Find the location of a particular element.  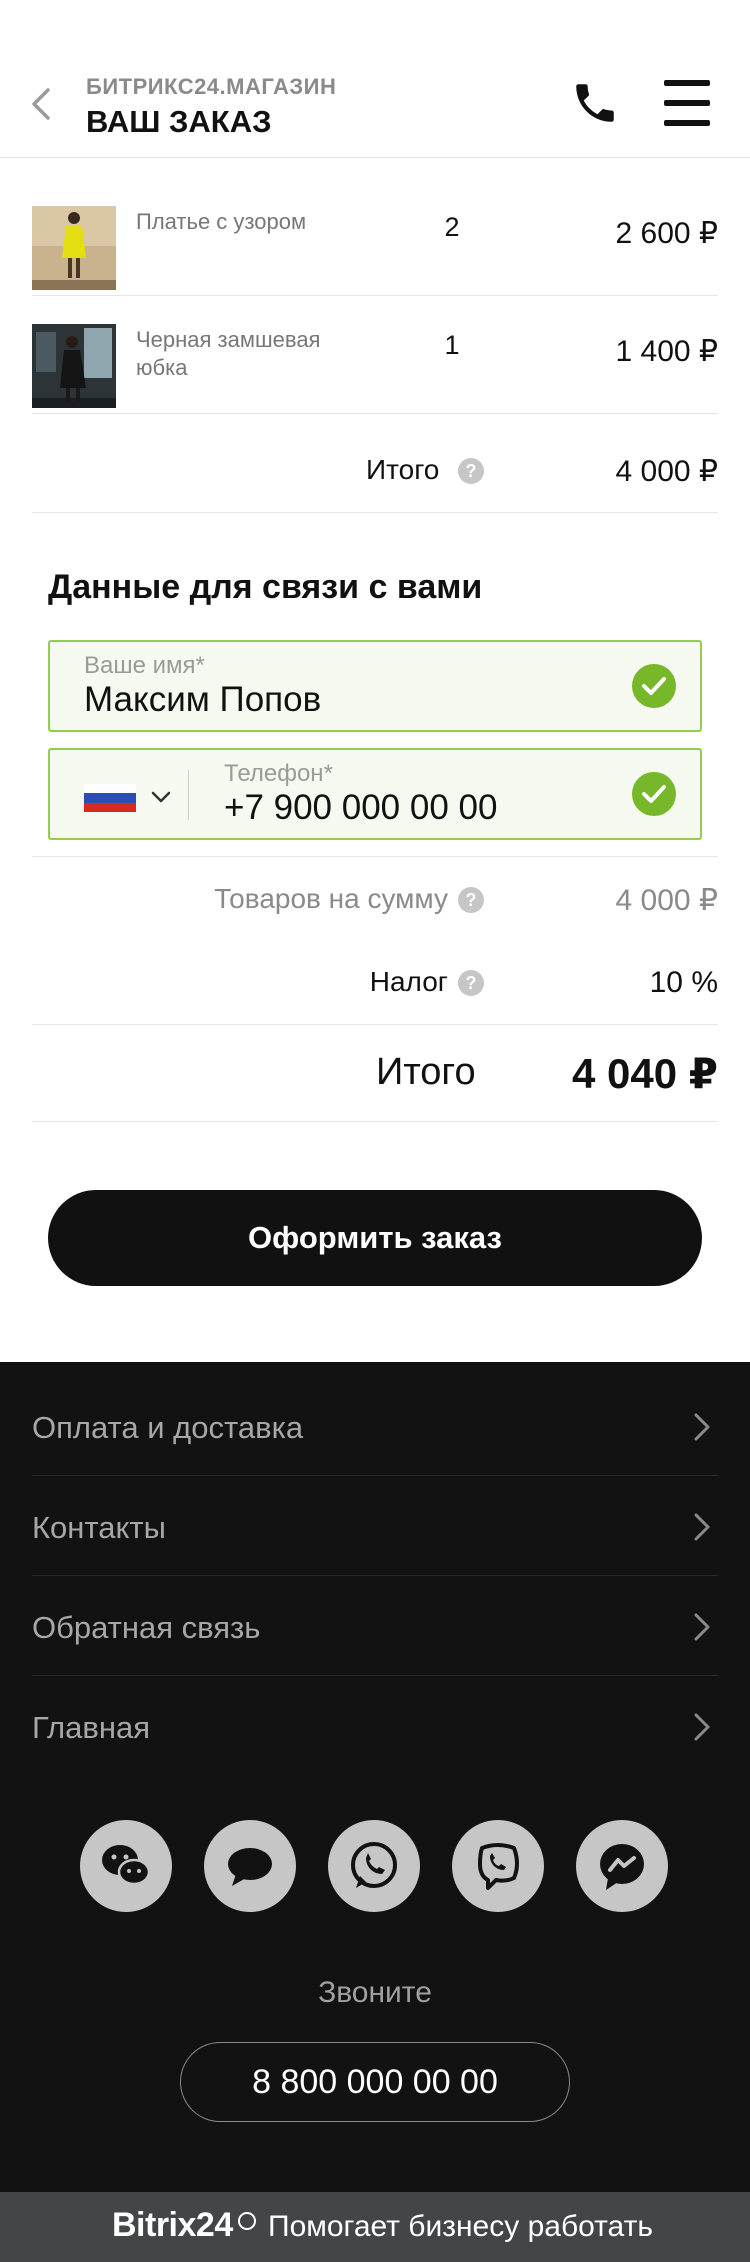

phone-field-label: Телефон* is located at coordinates (278, 773).